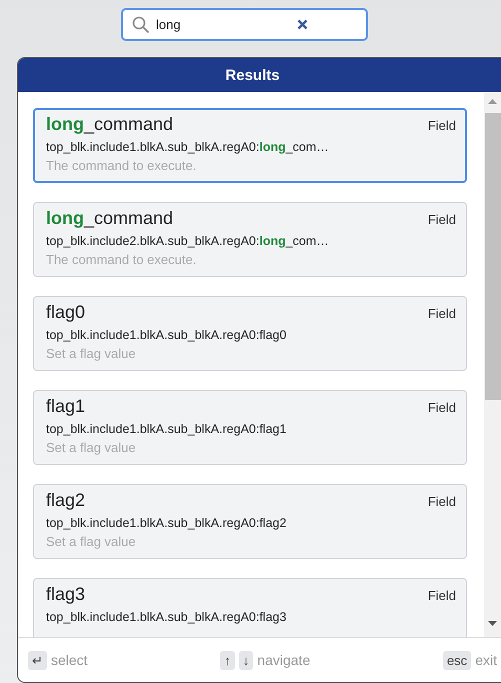 This screenshot has width=501, height=683. I want to click on result-item: flag1 Field top_blk.include1.blkA.sub_blkA.regA0:flag1 Set a flag value, so click(250, 427).